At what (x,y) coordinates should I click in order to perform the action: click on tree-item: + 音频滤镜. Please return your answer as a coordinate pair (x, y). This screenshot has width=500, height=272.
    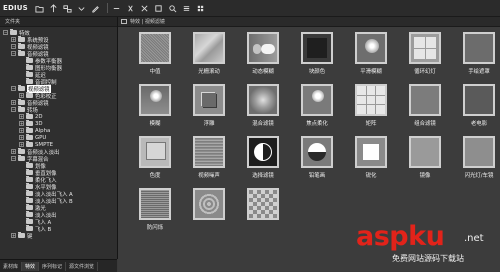
    Looking at the image, I should click on (58, 103).